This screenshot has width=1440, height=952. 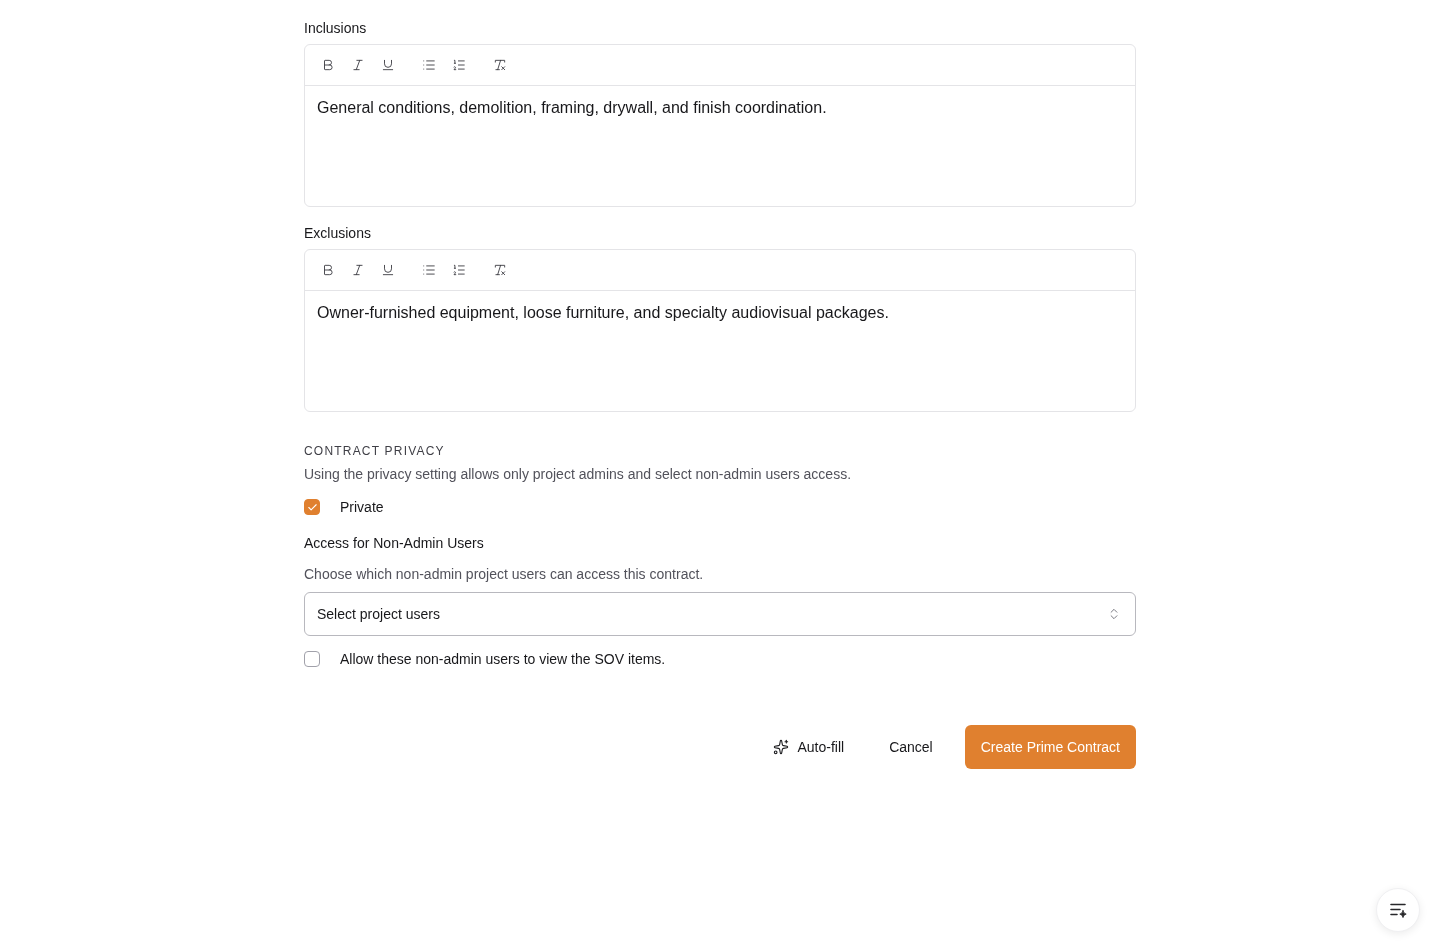 What do you see at coordinates (337, 233) in the screenshot?
I see `field-label: Exclusions` at bounding box center [337, 233].